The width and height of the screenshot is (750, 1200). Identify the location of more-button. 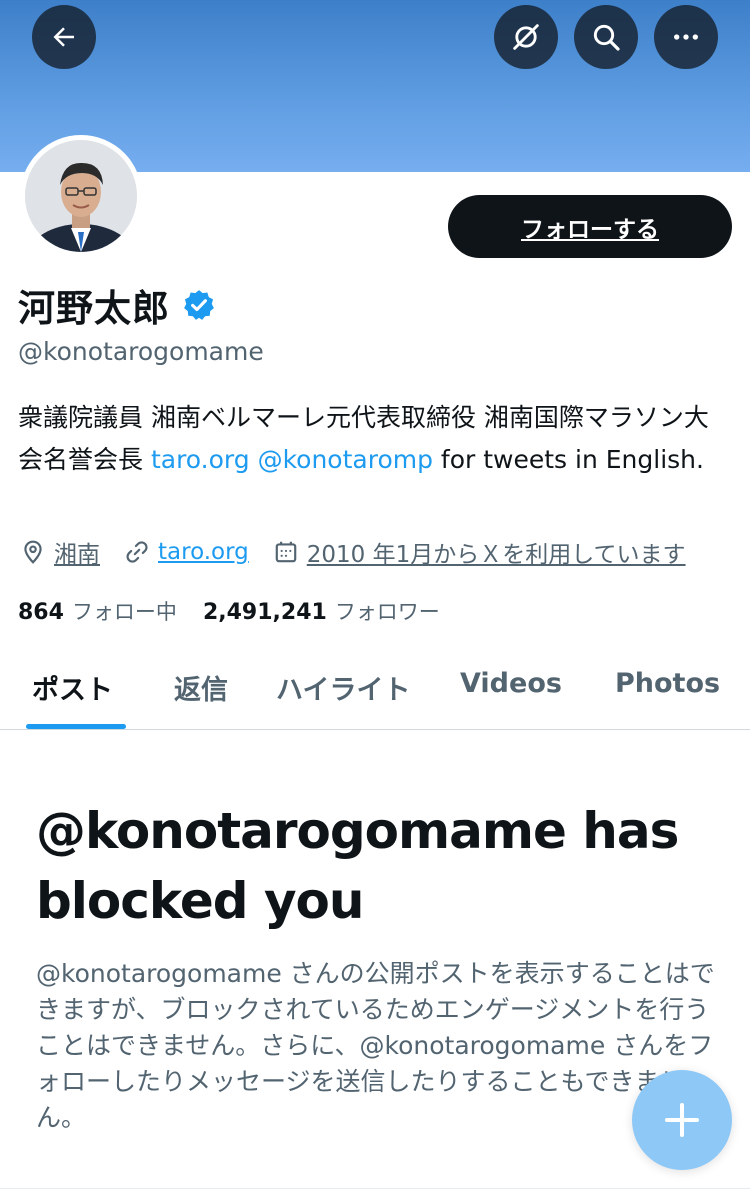
(686, 37).